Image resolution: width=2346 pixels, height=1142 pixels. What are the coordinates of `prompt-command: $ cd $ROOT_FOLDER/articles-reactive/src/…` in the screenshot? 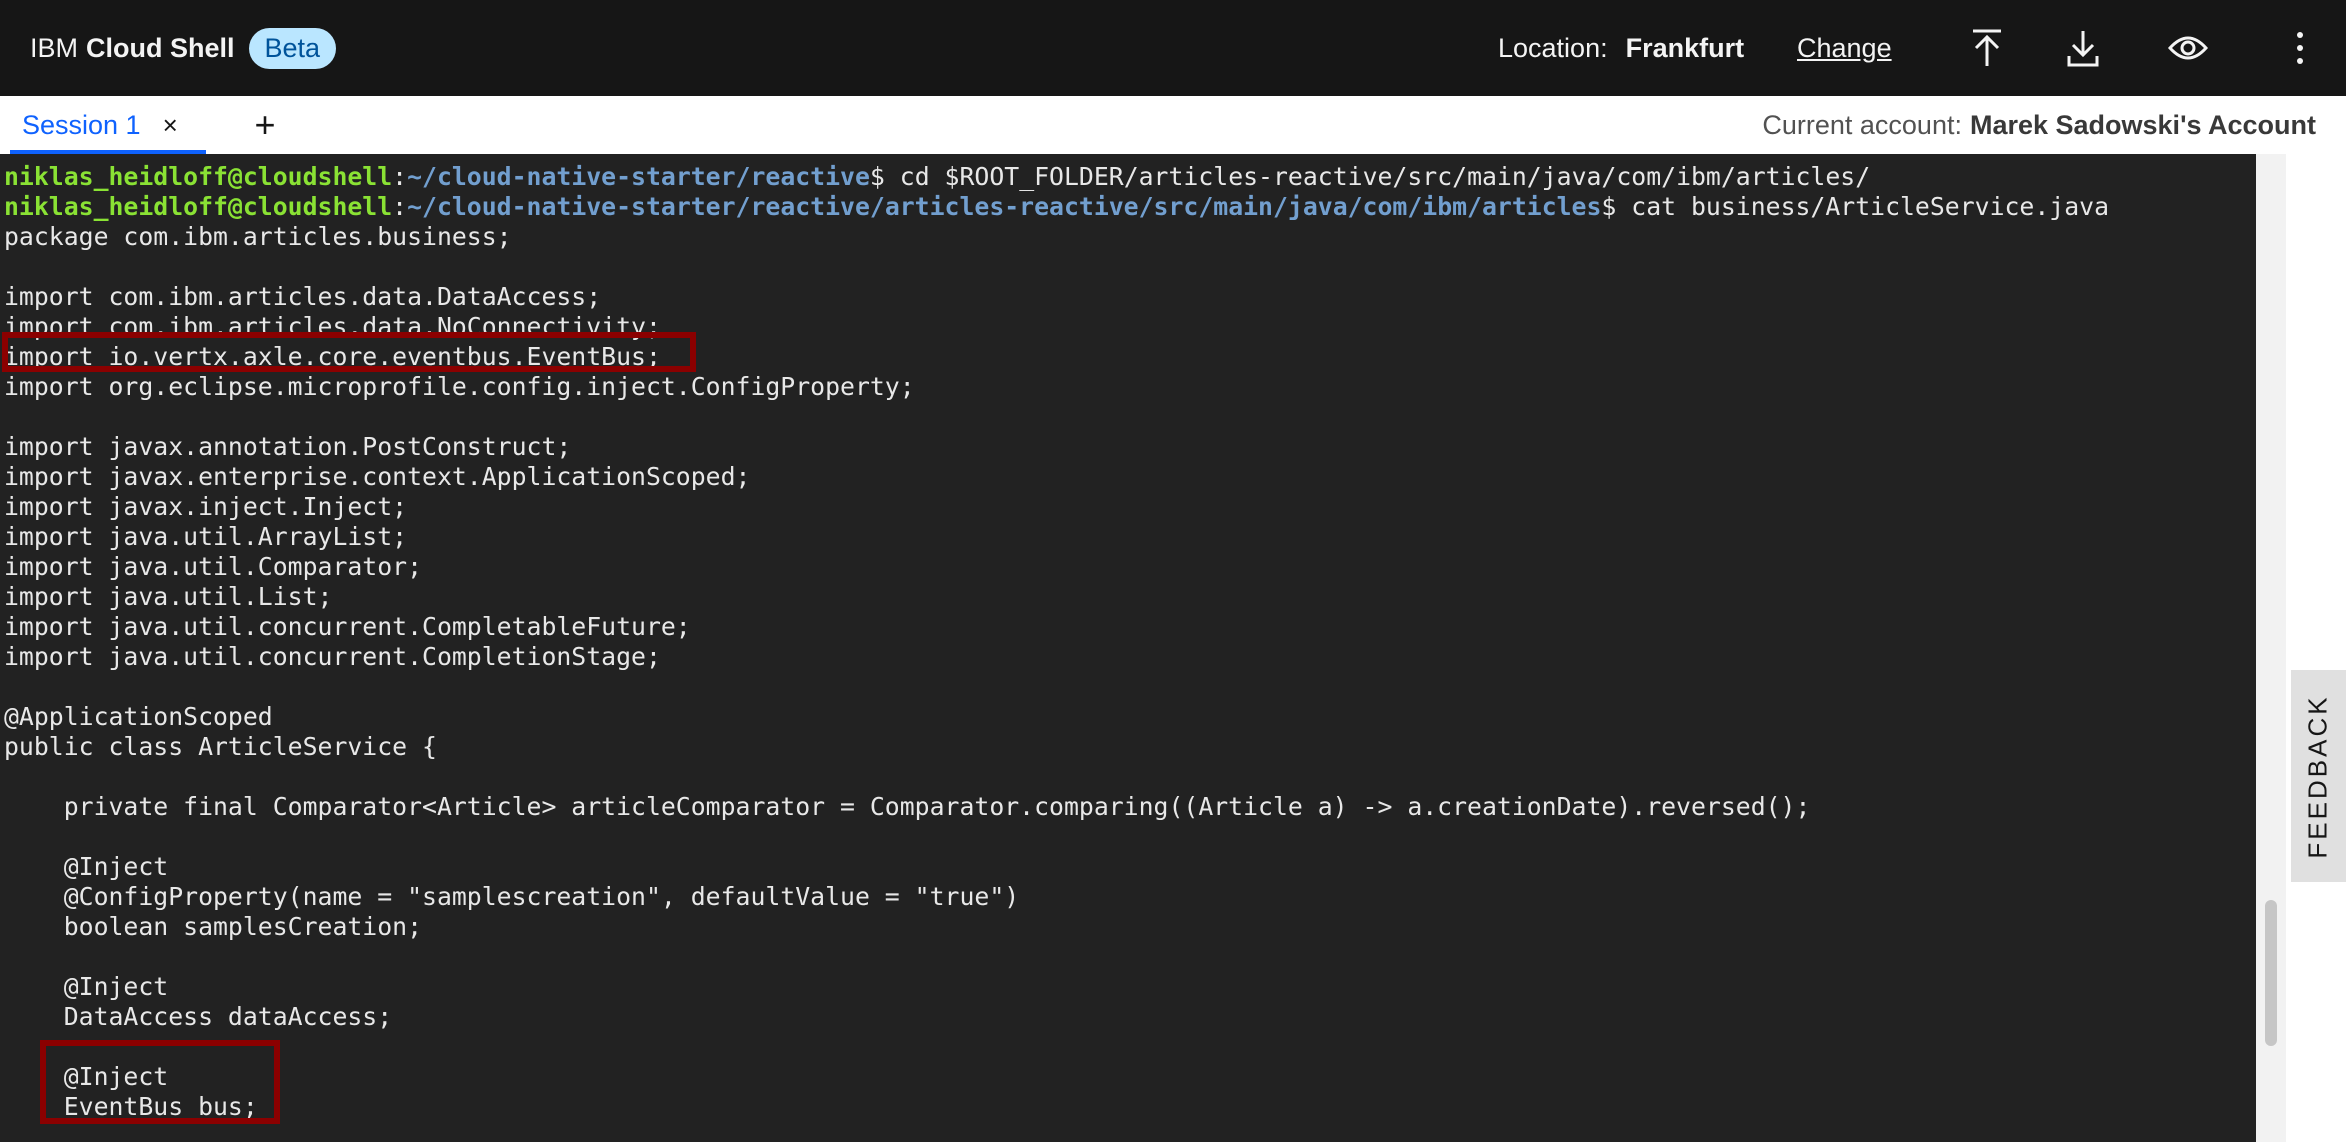 It's located at (1370, 176).